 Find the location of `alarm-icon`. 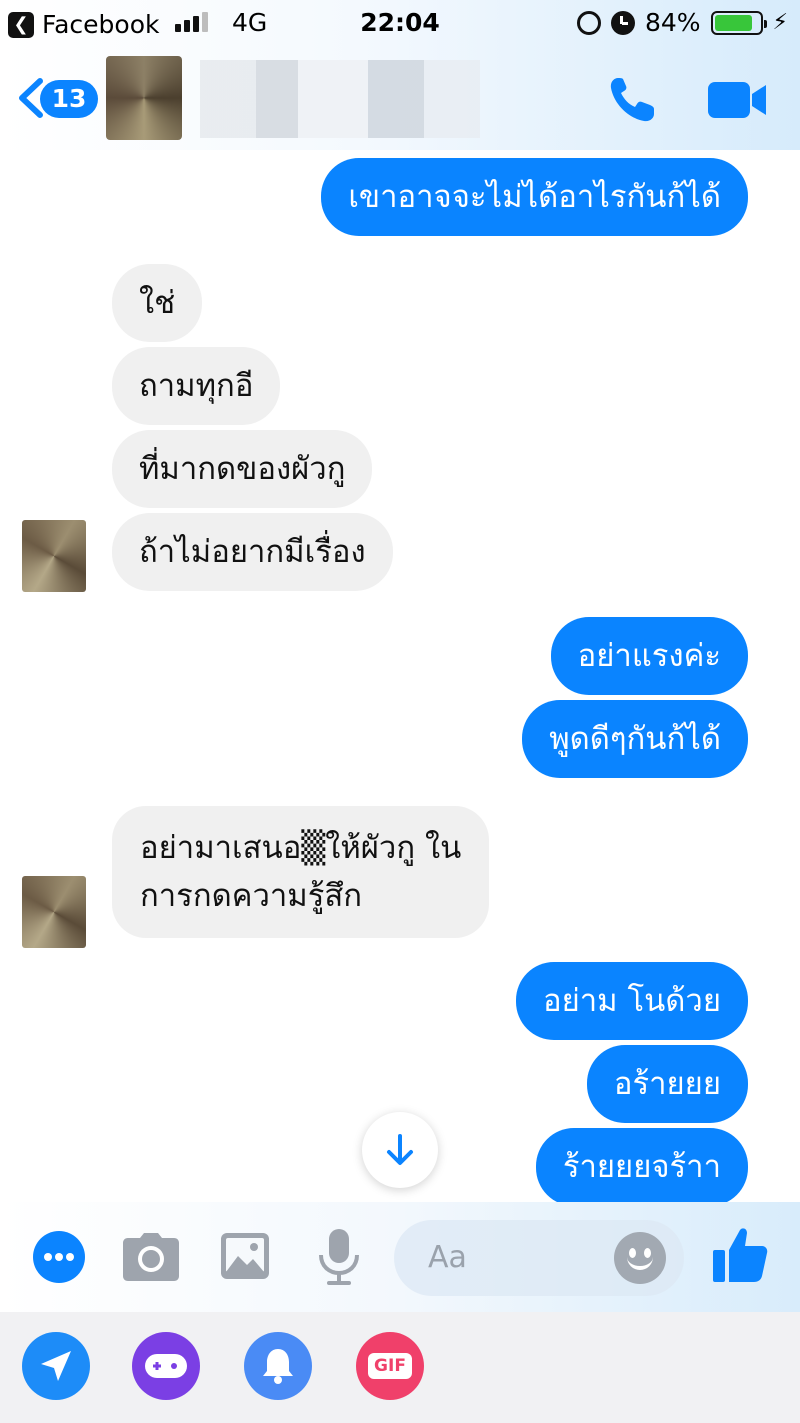

alarm-icon is located at coordinates (622, 22).